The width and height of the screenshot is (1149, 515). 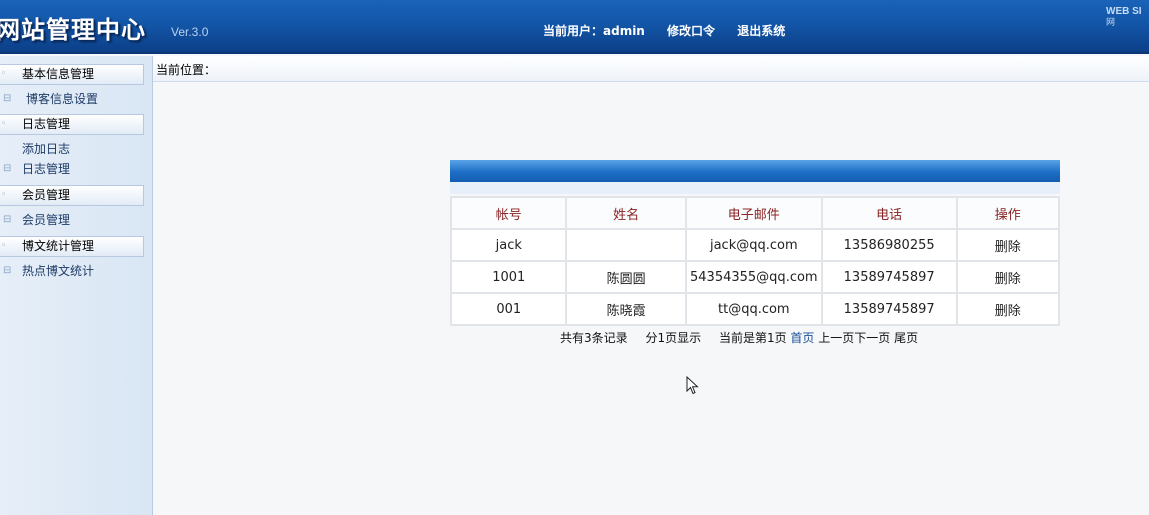 I want to click on sidebar-item-label: 博客信息设置, so click(x=62, y=99).